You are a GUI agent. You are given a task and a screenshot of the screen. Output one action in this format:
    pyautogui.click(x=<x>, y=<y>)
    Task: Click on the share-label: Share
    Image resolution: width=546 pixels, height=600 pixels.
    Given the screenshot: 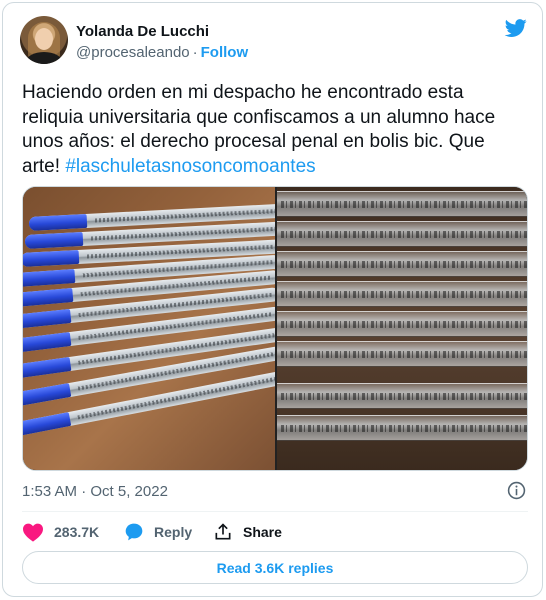 What is the action you would take?
    pyautogui.click(x=262, y=532)
    